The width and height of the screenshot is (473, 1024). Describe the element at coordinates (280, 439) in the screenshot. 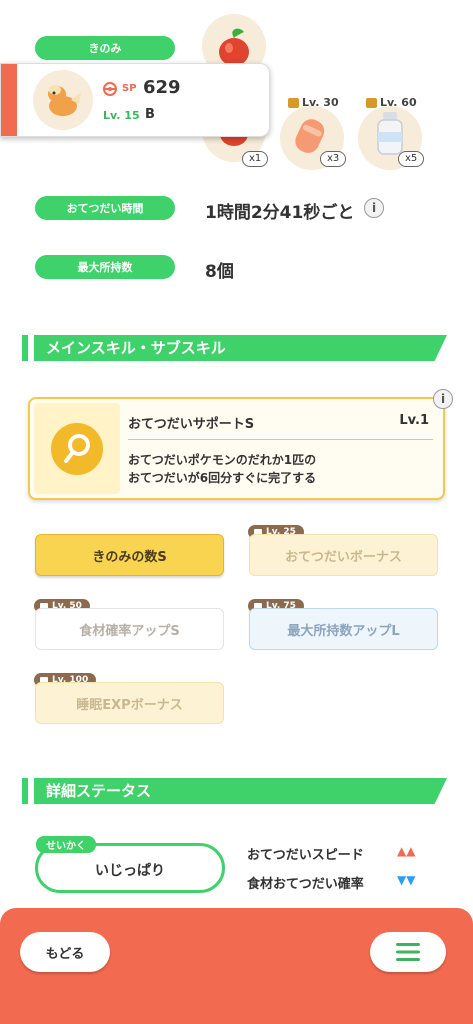

I see `divider` at that location.